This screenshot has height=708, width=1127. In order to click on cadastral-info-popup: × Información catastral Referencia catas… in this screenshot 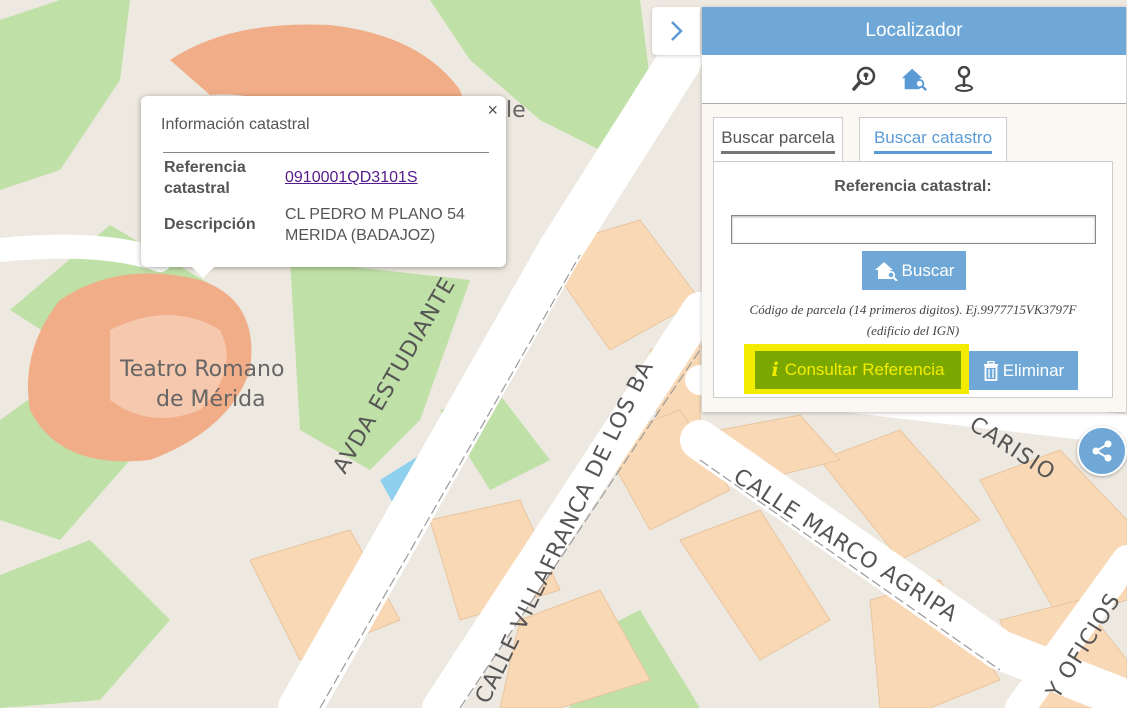, I will do `click(323, 187)`.